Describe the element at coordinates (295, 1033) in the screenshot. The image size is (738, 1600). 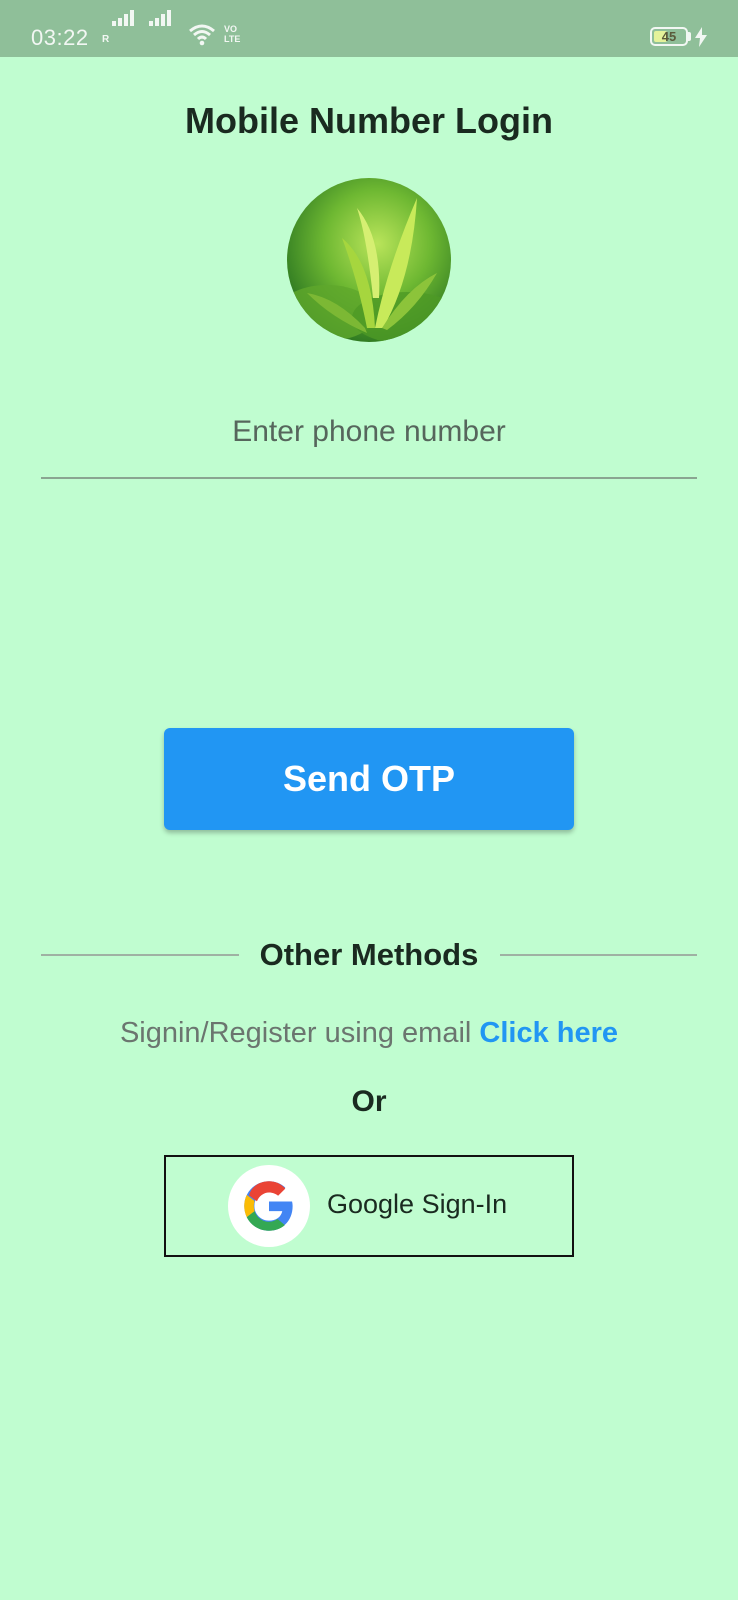
I see `email-prompt: Signin/Register using email` at that location.